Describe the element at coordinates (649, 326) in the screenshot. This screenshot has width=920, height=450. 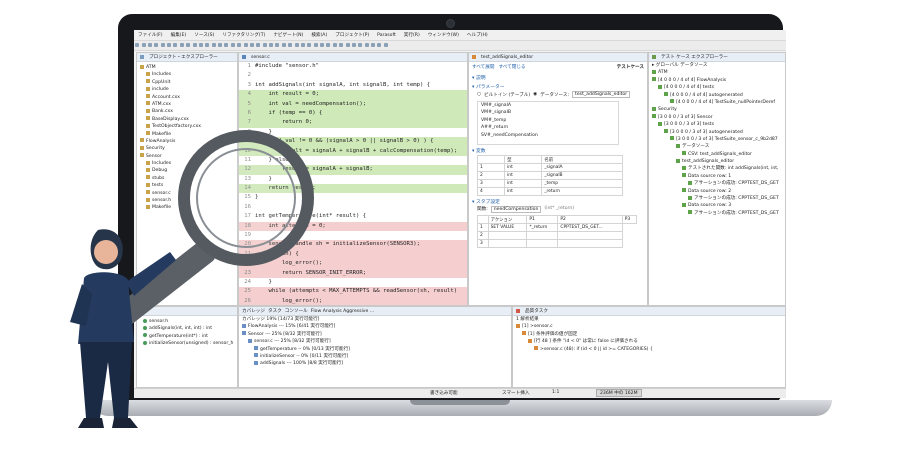
I see `quality-tree-item: [1] >sensor.c` at that location.